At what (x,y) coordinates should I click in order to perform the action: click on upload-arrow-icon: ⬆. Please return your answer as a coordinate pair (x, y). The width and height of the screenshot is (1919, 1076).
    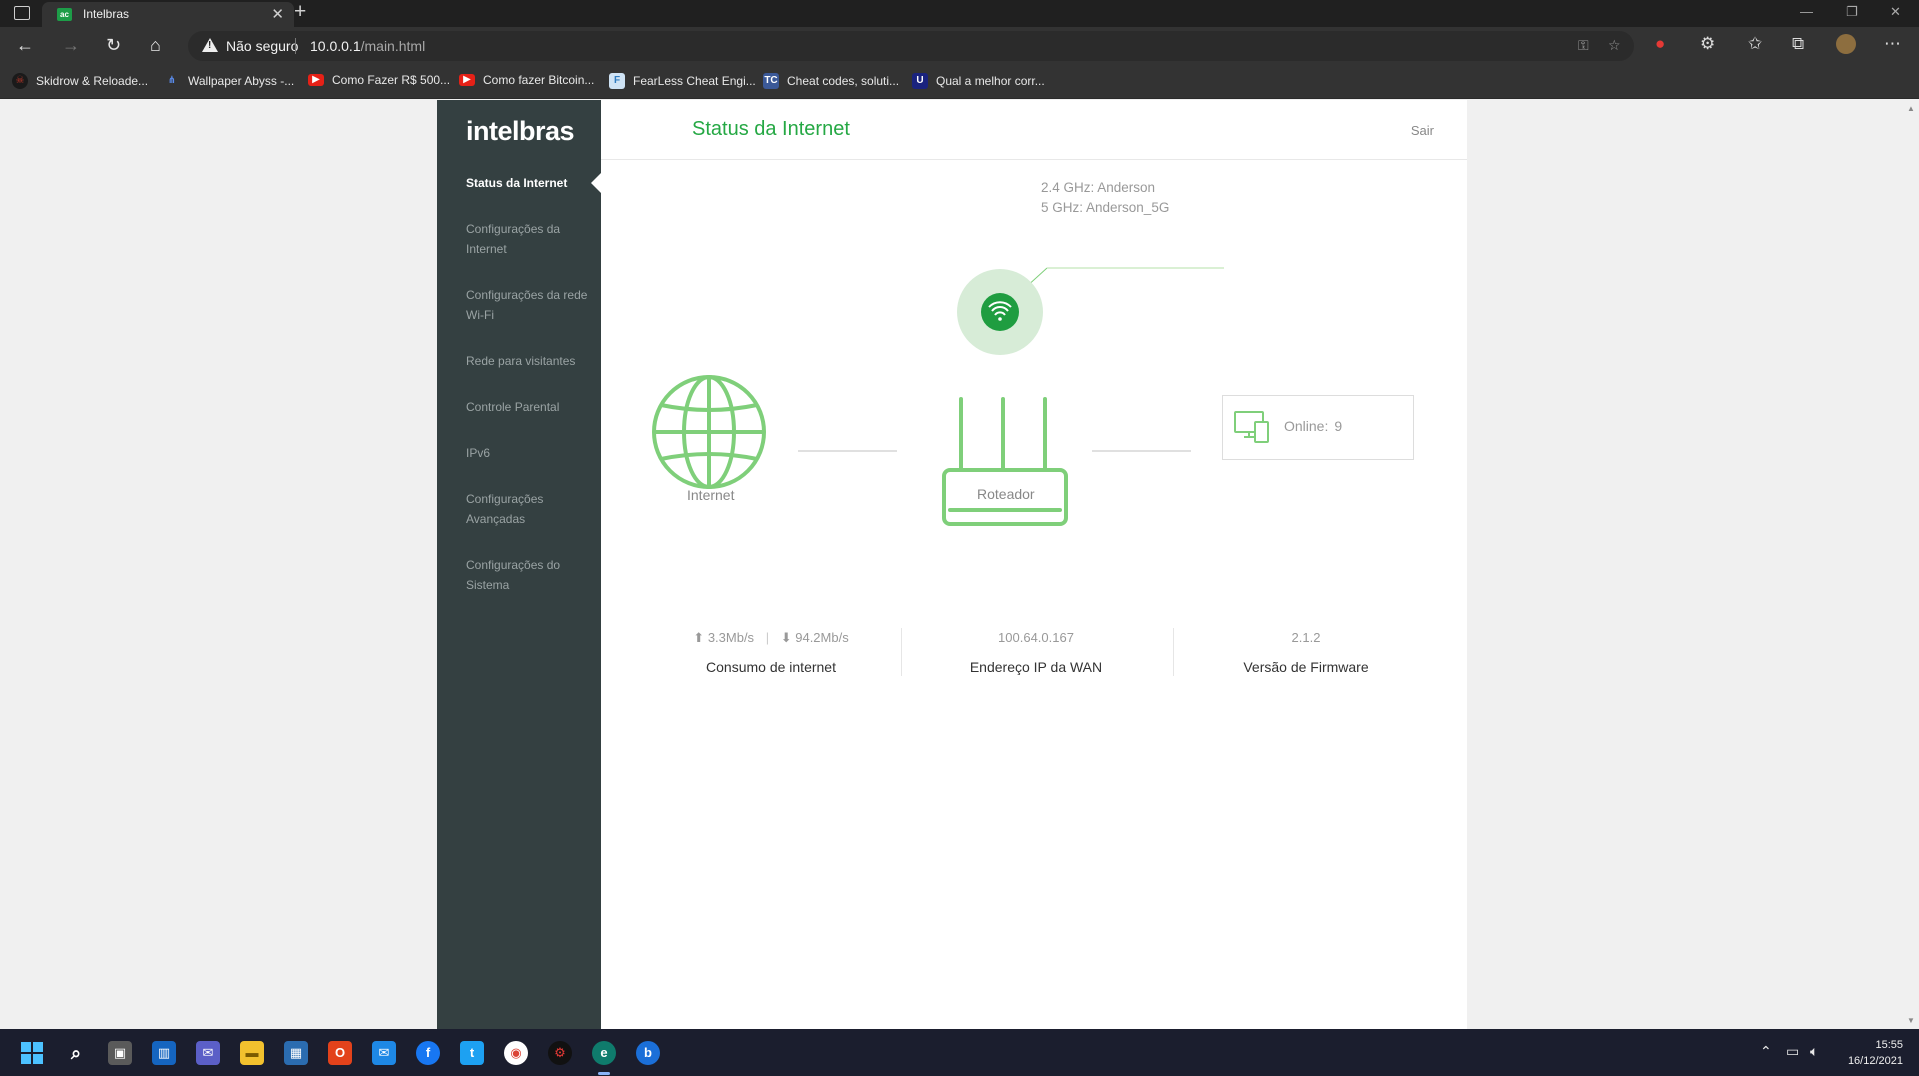
    Looking at the image, I should click on (699, 637).